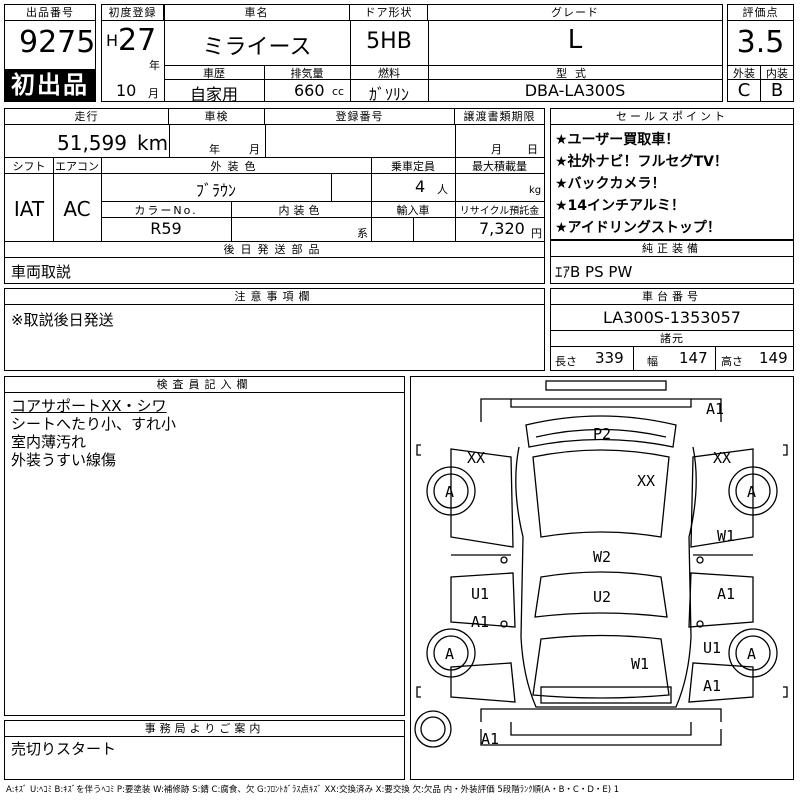 This screenshot has width=800, height=800. I want to click on displacement: 660, so click(309, 90).